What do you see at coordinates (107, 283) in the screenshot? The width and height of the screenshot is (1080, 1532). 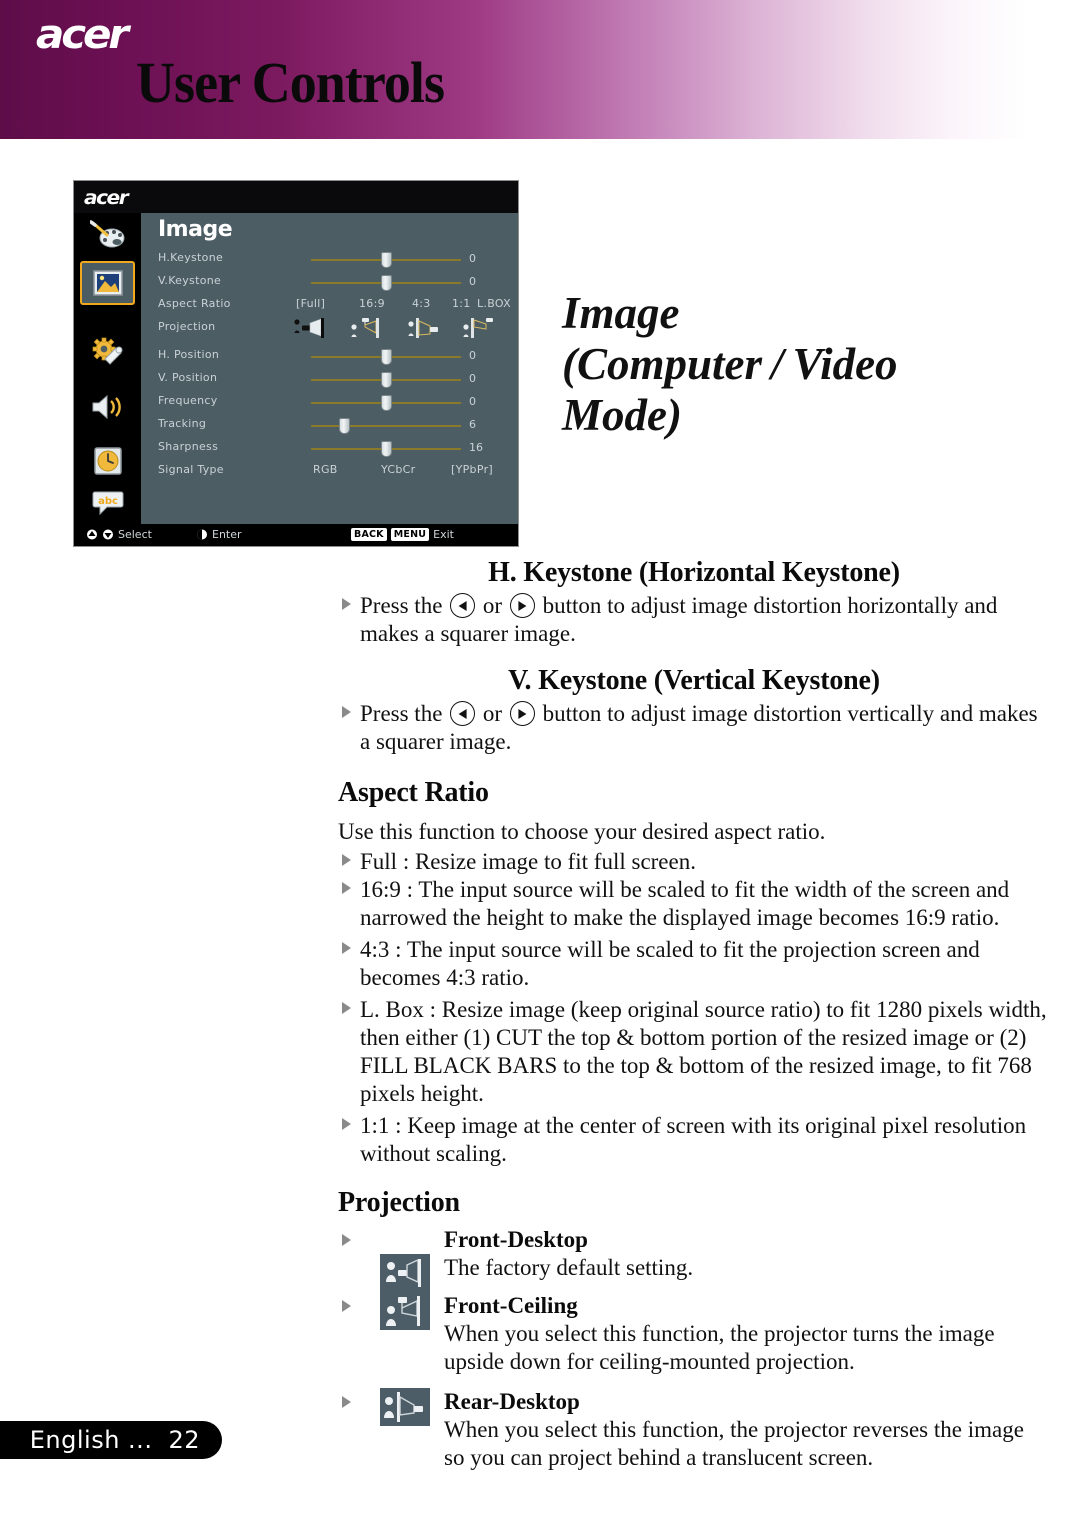 I see `sidebar-item-image` at bounding box center [107, 283].